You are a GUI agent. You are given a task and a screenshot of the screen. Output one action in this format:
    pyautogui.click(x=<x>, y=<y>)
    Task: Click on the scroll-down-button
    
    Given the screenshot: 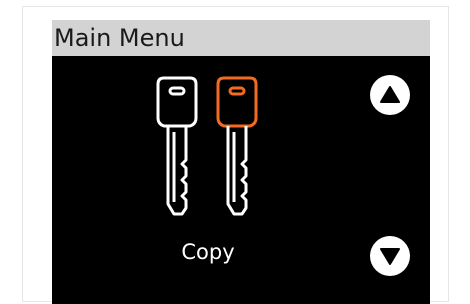 What is the action you would take?
    pyautogui.click(x=390, y=256)
    